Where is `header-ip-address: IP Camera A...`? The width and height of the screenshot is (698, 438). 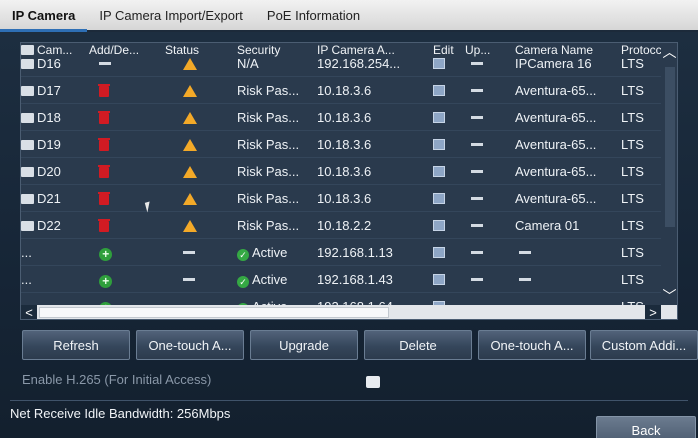 header-ip-address: IP Camera A... is located at coordinates (375, 50).